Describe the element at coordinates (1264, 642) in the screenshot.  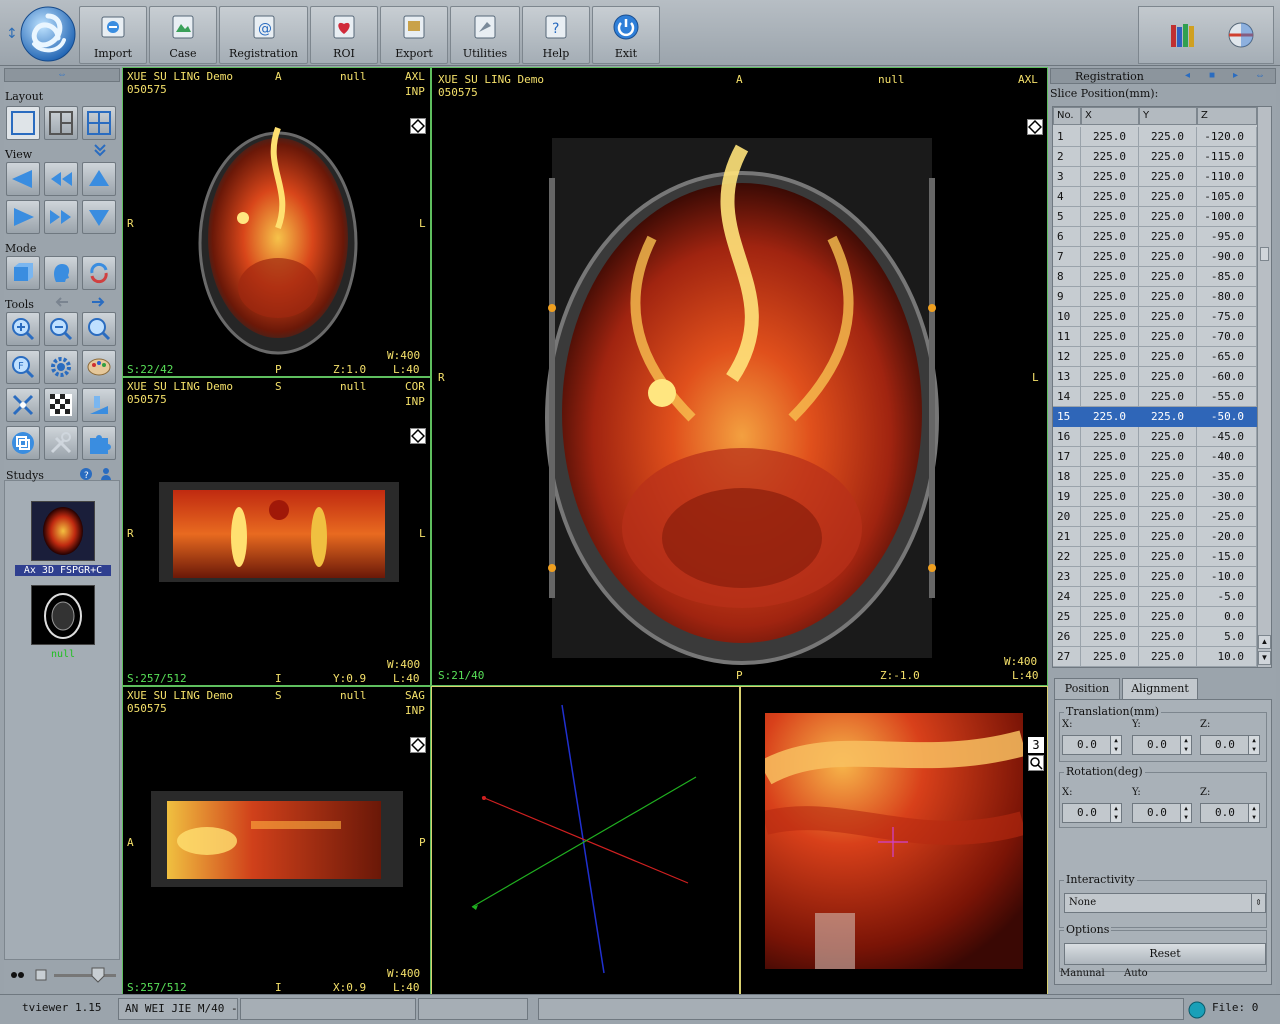
I see `scroll-up-icon: ▲` at that location.